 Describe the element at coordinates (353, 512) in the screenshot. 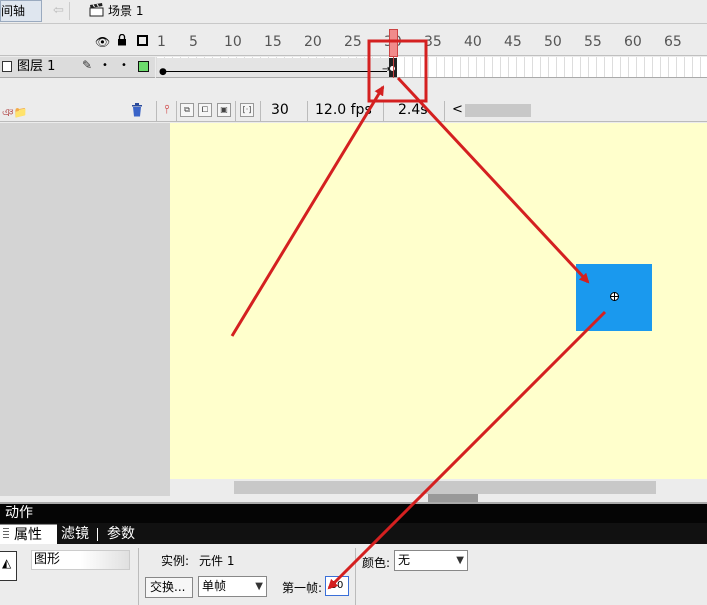

I see `actions-panel-bar` at that location.